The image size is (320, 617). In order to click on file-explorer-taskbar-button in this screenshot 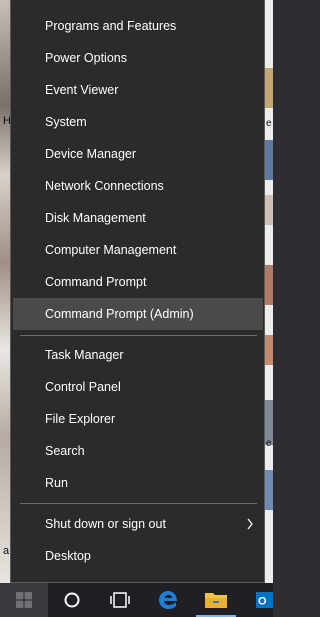, I will do `click(216, 600)`.